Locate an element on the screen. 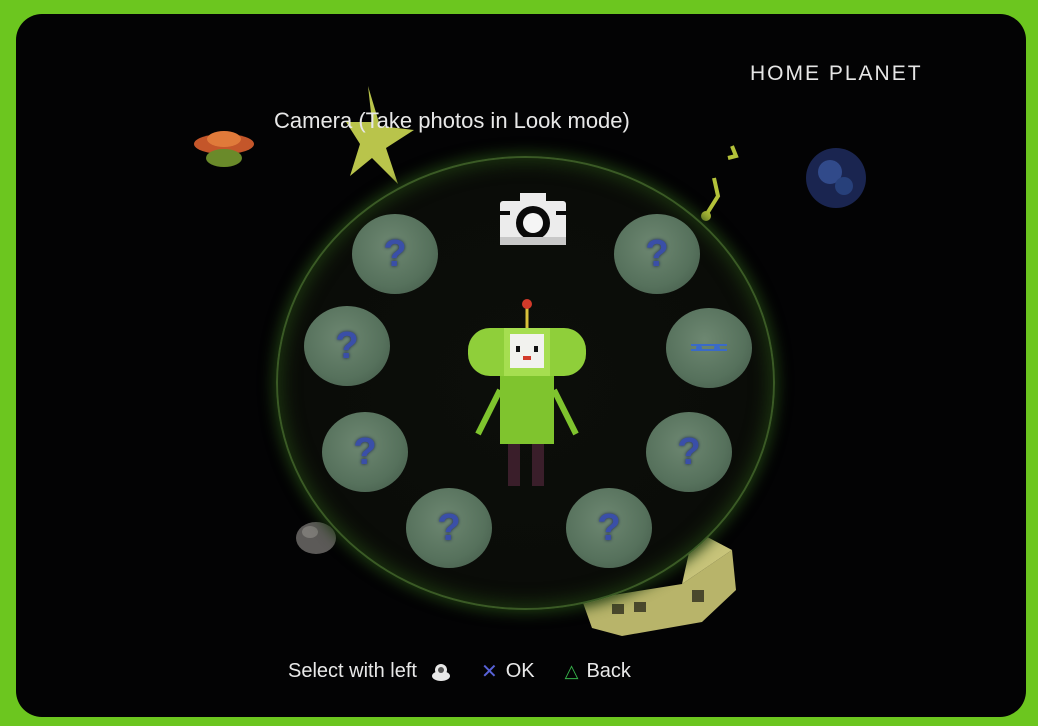  item-slot-lower-left: ? is located at coordinates (365, 452).